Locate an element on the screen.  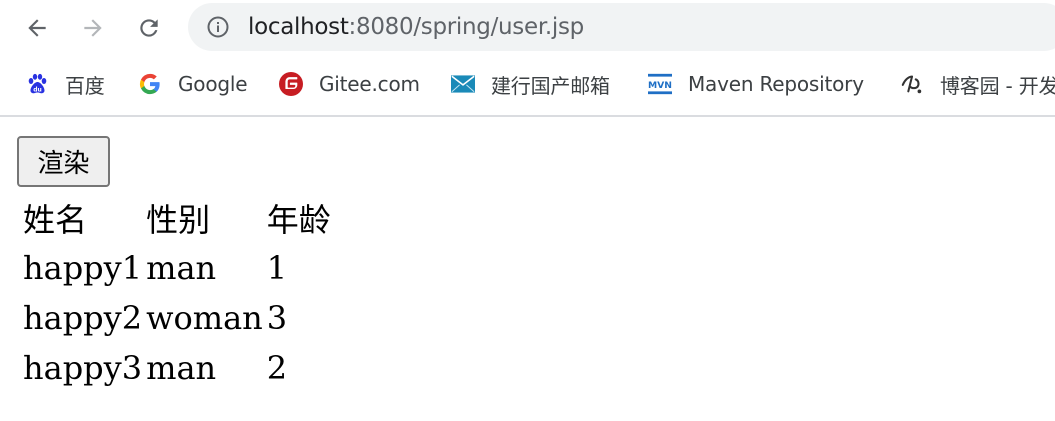
table-row: happy1 man 1 is located at coordinates (180, 268).